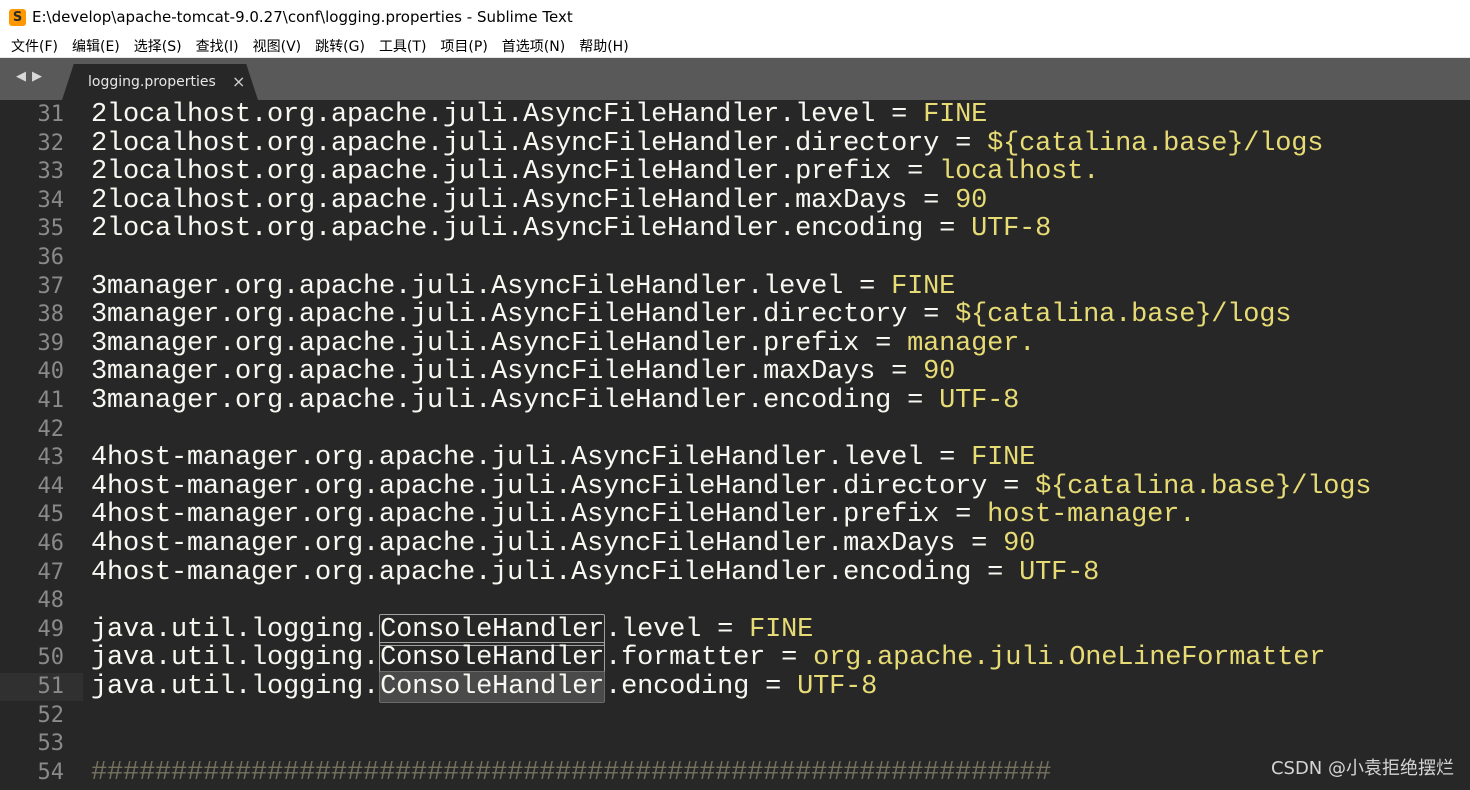 The image size is (1470, 790). Describe the element at coordinates (277, 46) in the screenshot. I see `menu-view: 视图(V)` at that location.